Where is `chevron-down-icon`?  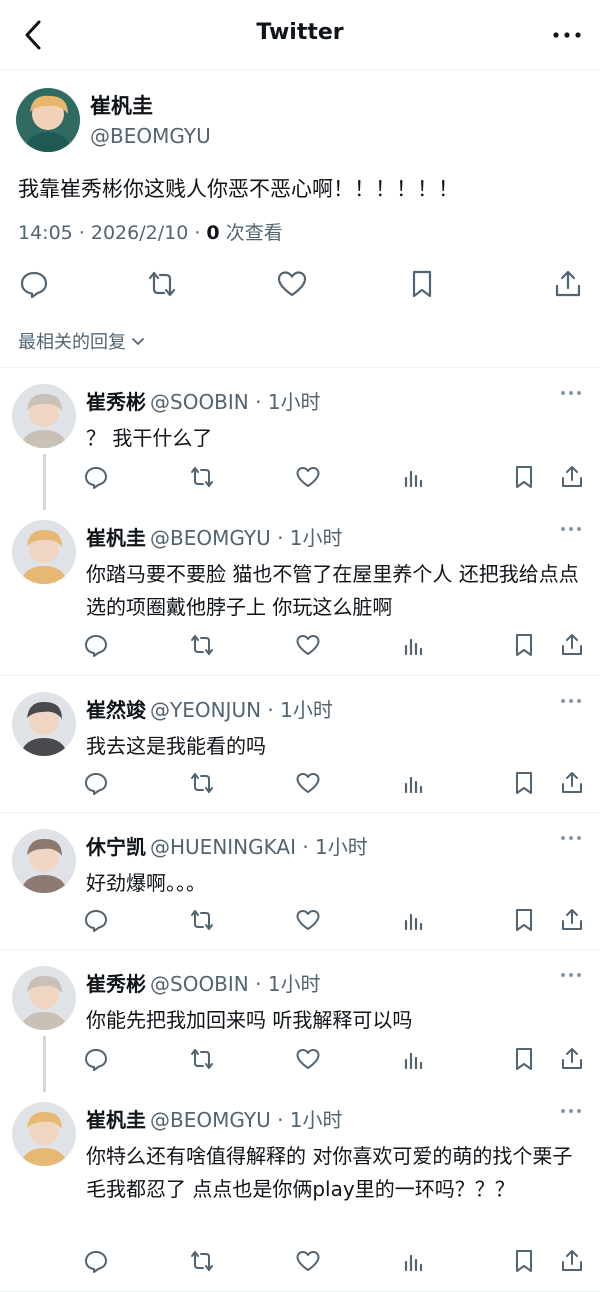 chevron-down-icon is located at coordinates (138, 341).